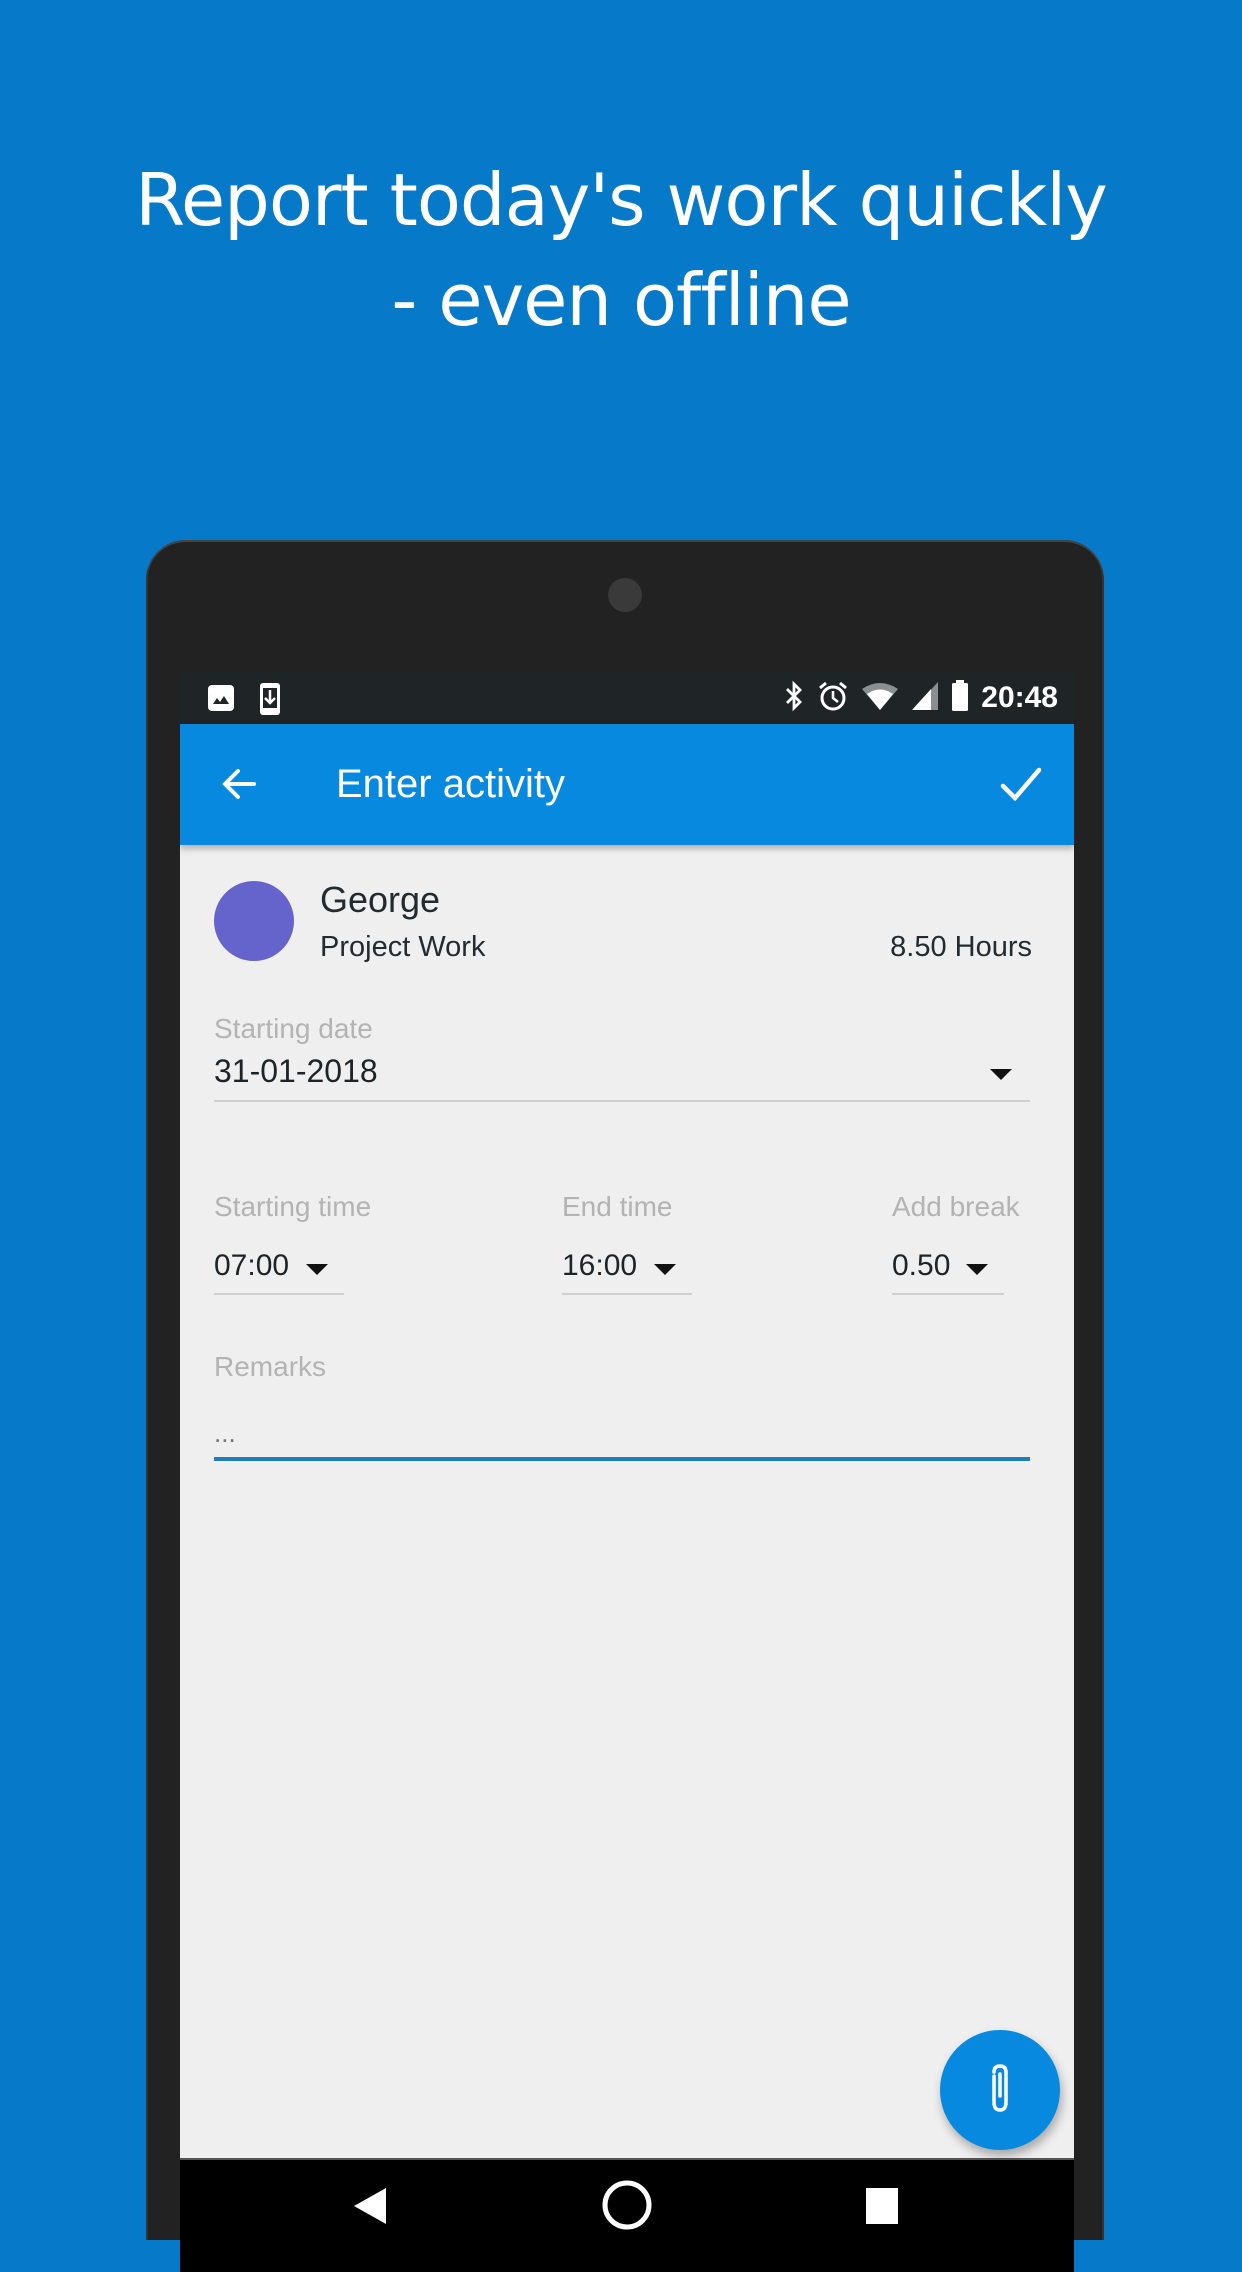 The height and width of the screenshot is (2272, 1242). What do you see at coordinates (621, 300) in the screenshot?
I see `headline-line-2: - even offline` at bounding box center [621, 300].